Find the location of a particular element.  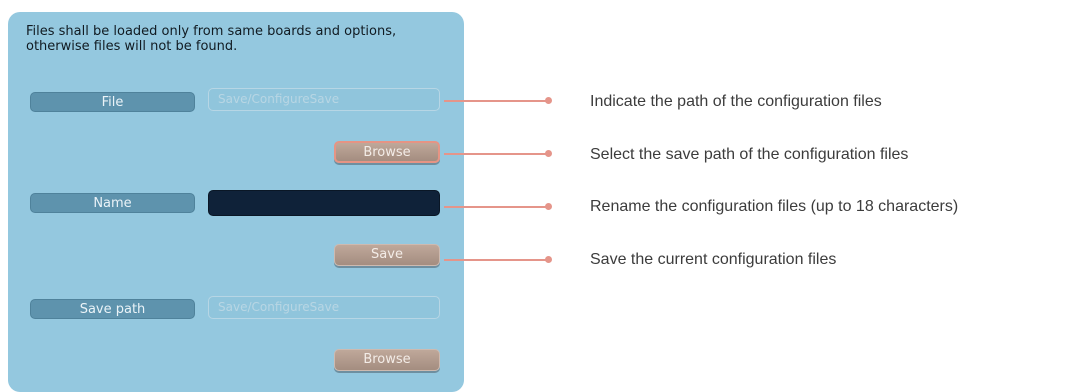

callout-dot-browse is located at coordinates (548, 153).